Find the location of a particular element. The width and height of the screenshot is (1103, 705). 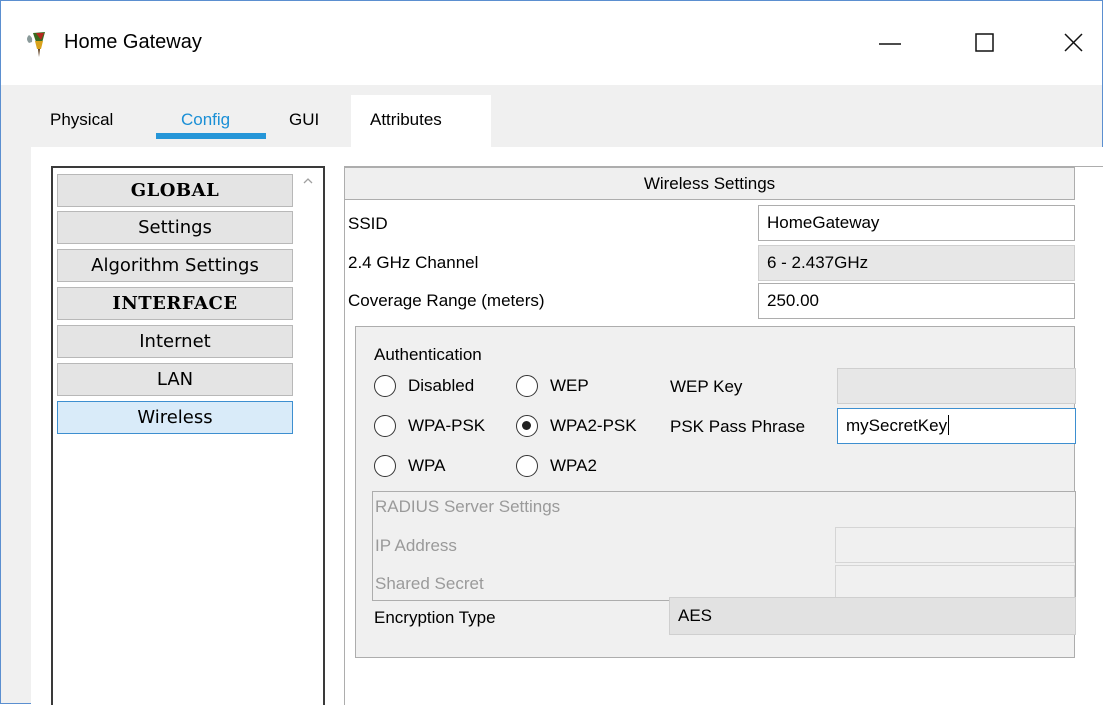

ssid-input: HomeGateway is located at coordinates (916, 223).